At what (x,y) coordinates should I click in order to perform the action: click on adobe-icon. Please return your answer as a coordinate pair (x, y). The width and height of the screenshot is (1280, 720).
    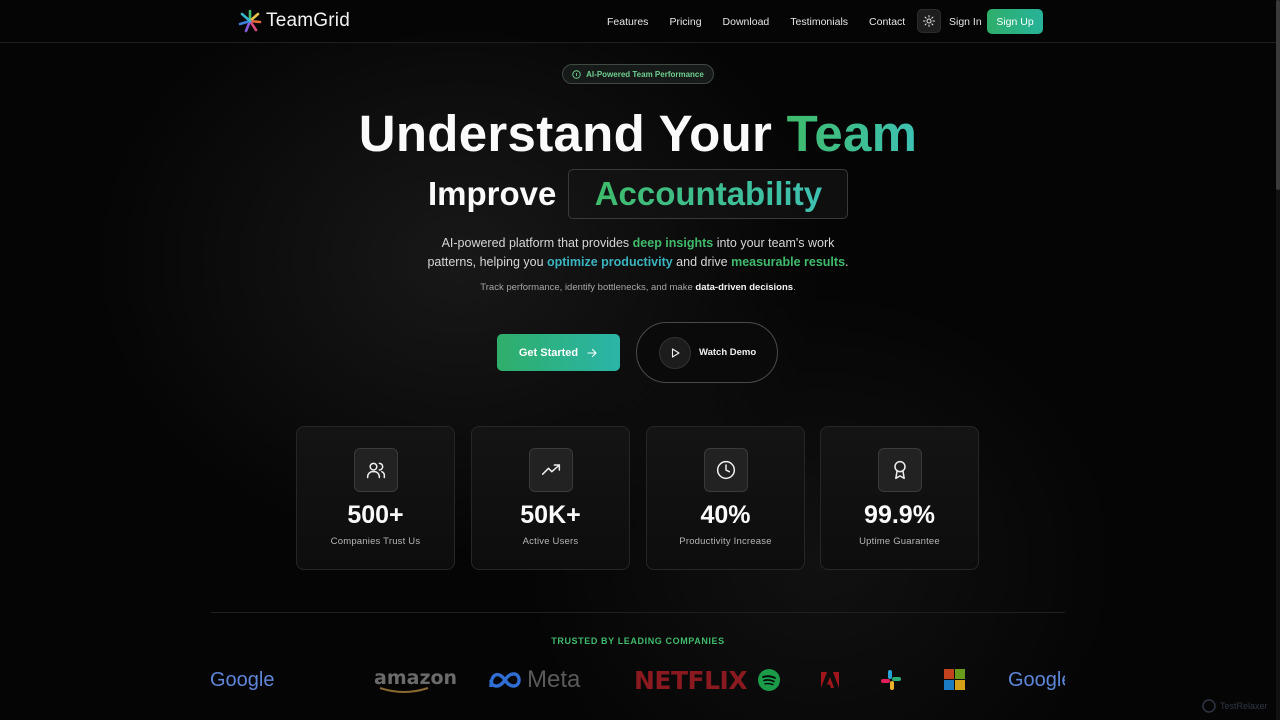
    Looking at the image, I should click on (830, 680).